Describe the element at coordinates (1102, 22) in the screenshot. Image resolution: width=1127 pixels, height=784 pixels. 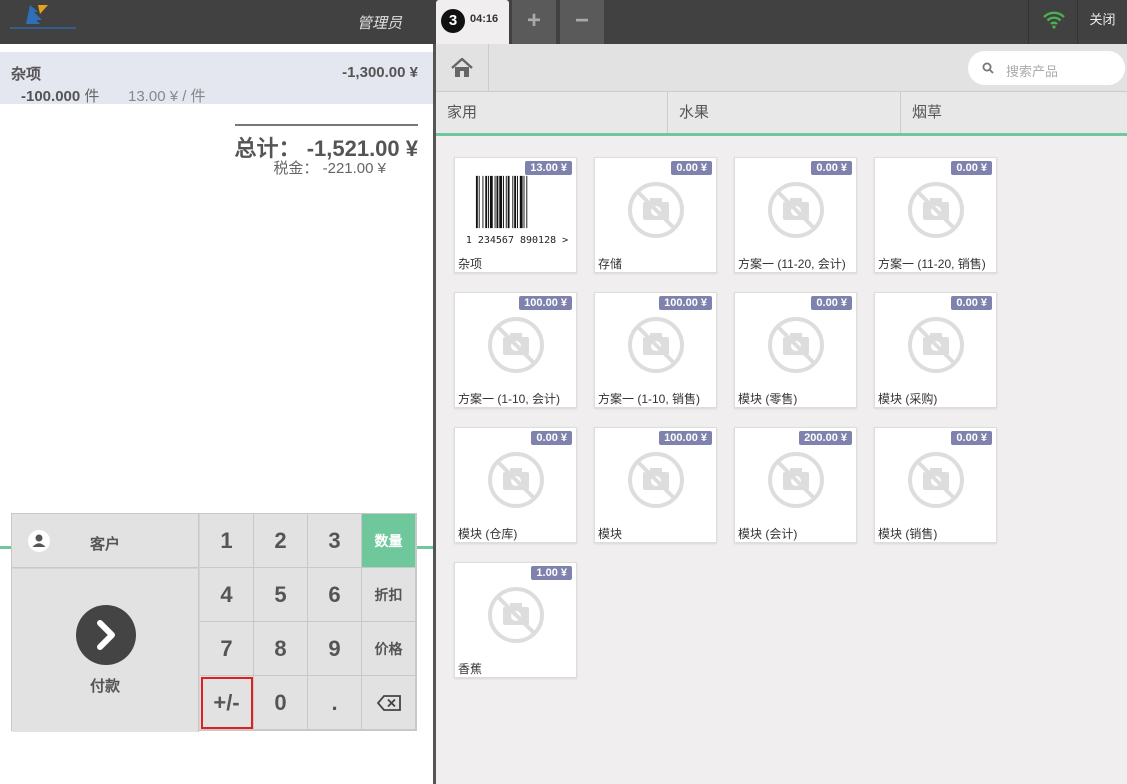
I see `close-button: 关闭` at that location.